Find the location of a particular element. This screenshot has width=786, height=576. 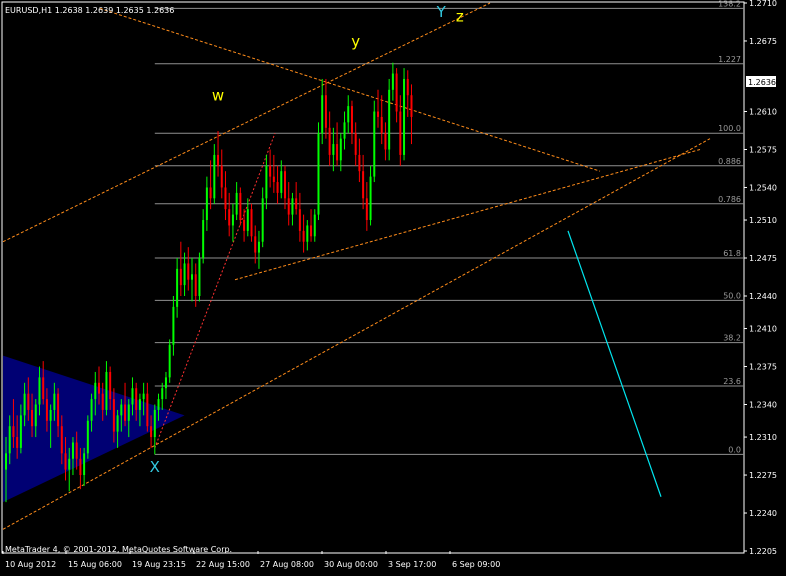

y-tick-label: 1.2240 is located at coordinates (763, 513).